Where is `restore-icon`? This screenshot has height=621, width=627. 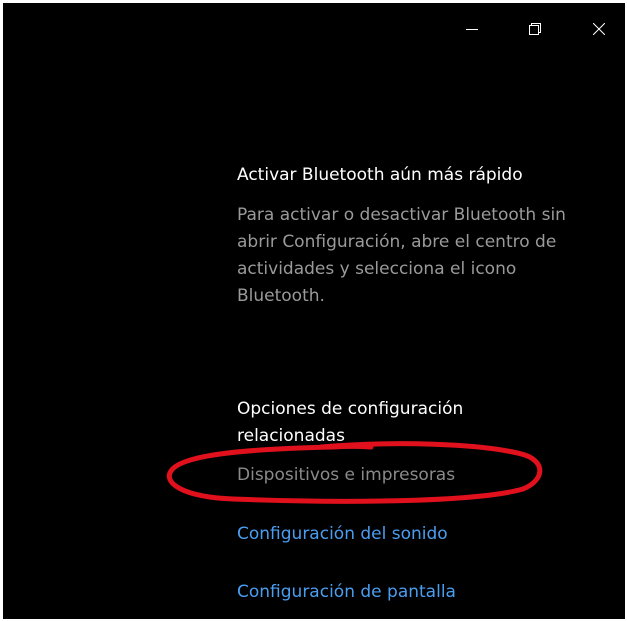
restore-icon is located at coordinates (535, 29).